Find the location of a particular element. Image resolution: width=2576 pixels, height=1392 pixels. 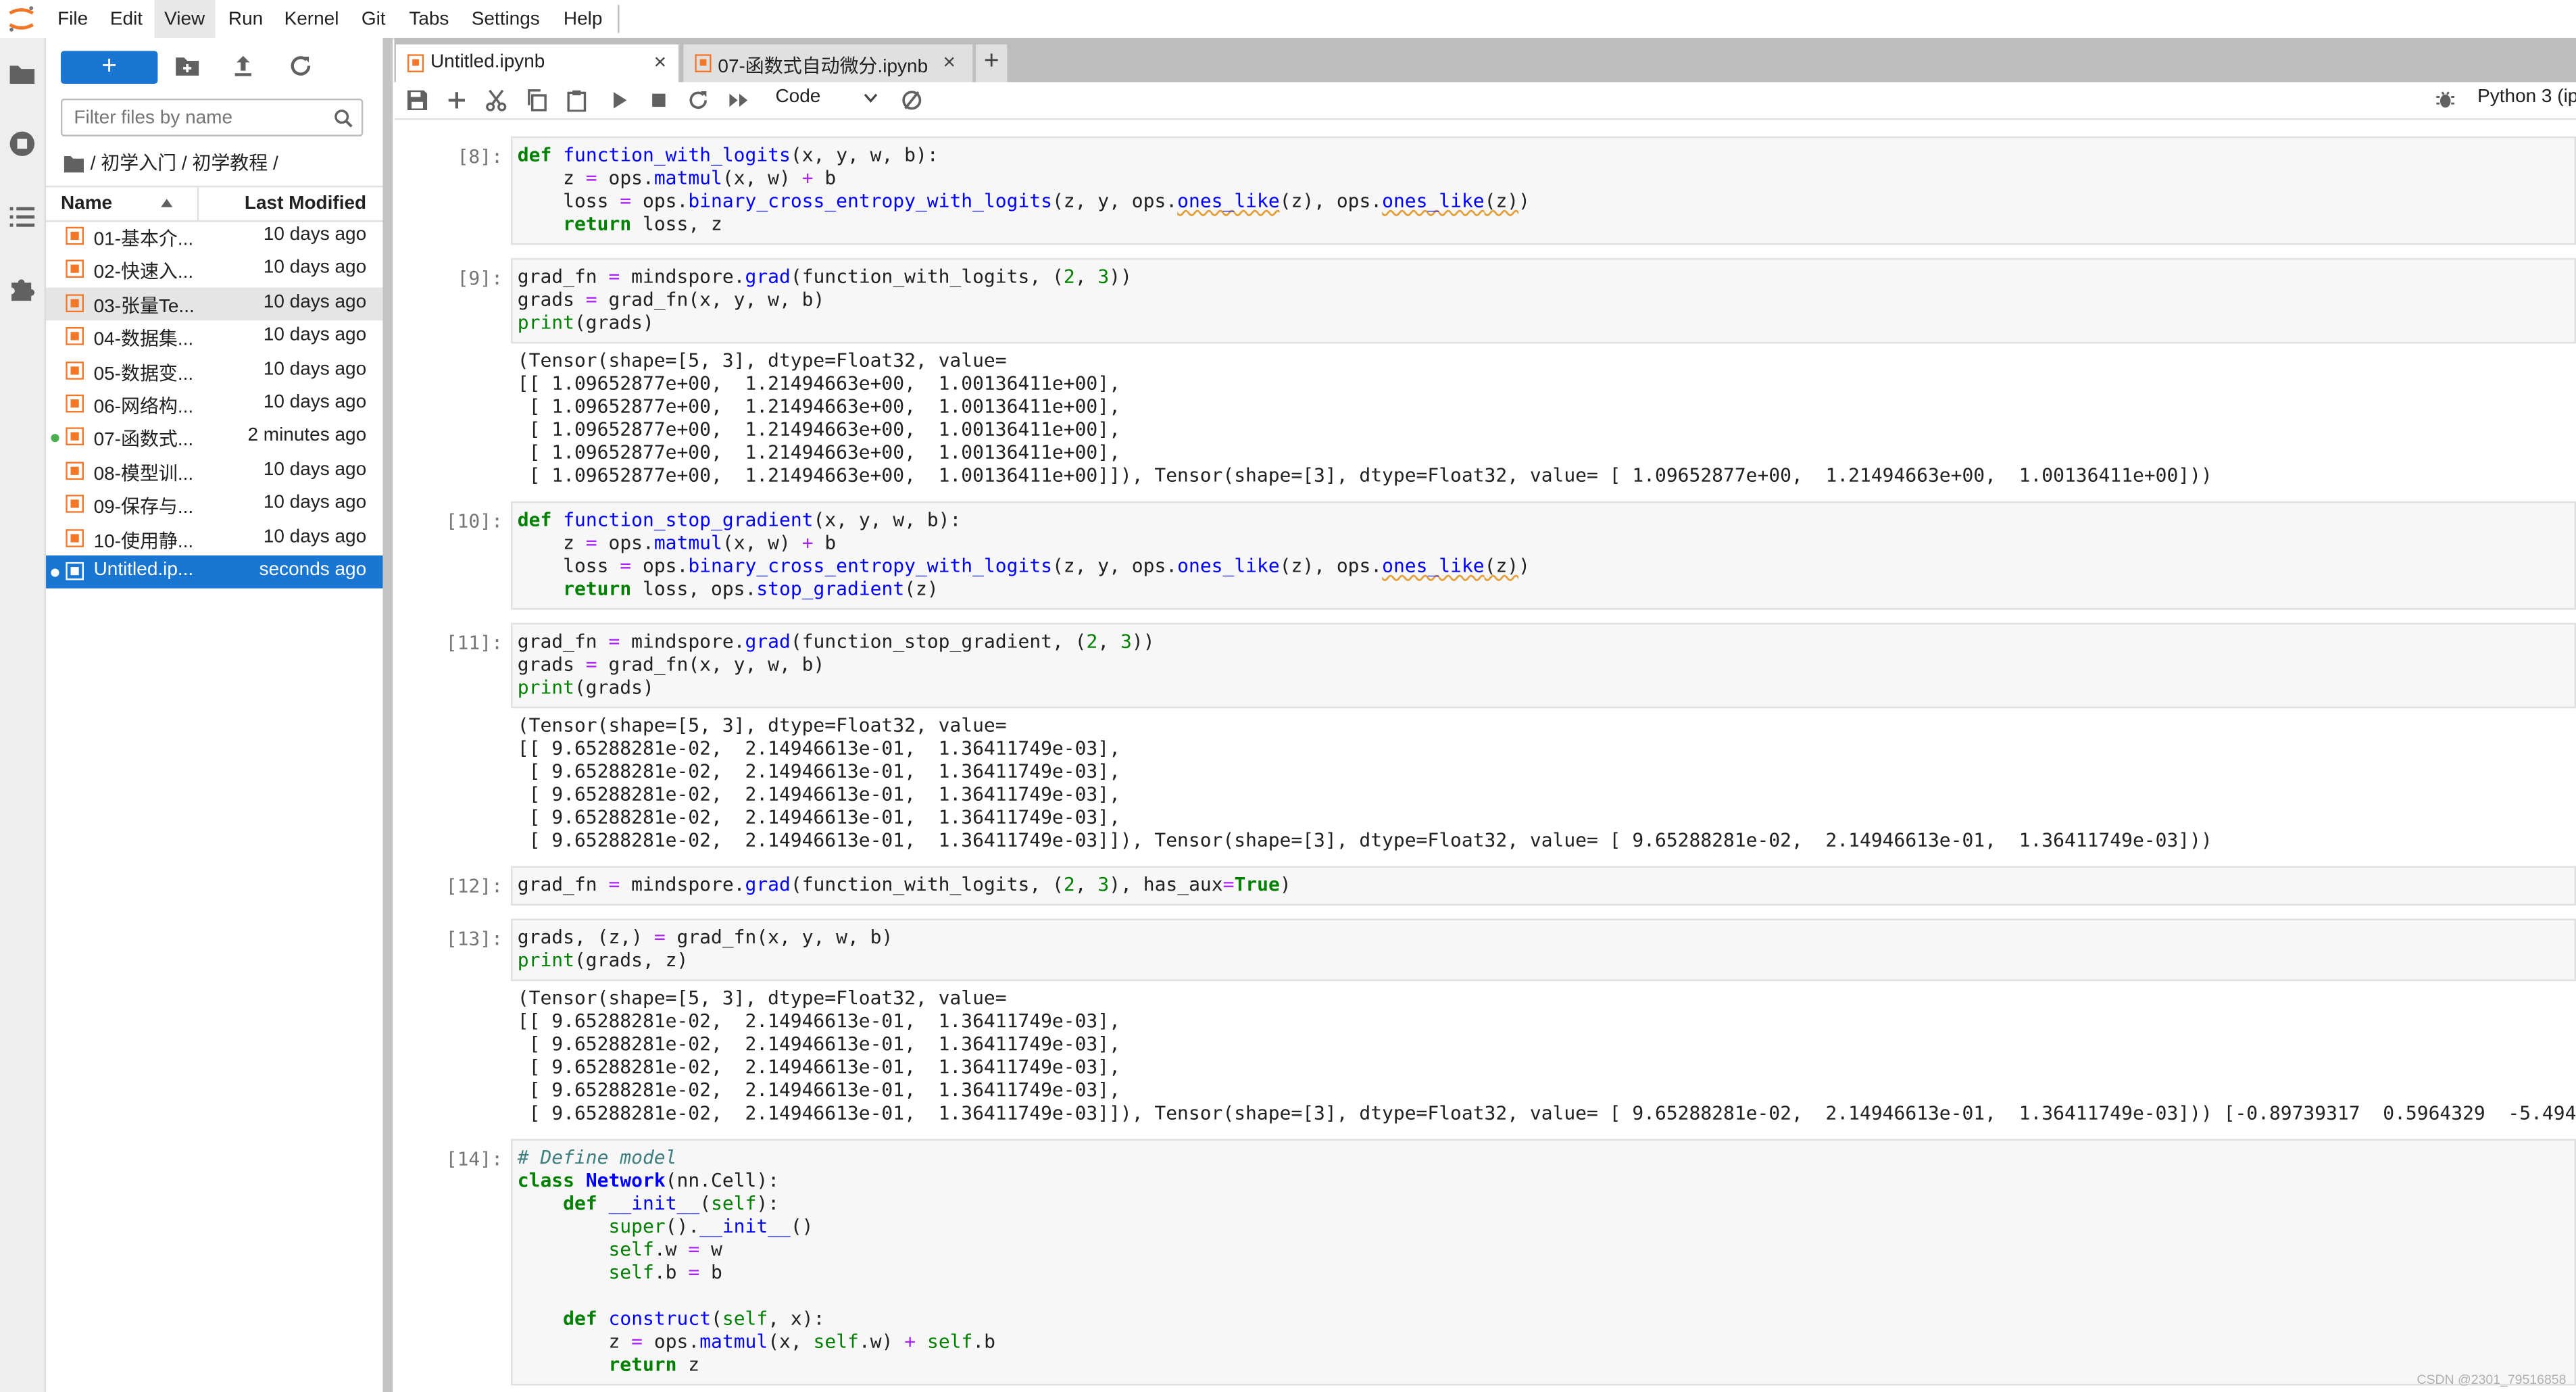

file-list-item: 07-函数式... 2 minutes ago is located at coordinates (214, 438).